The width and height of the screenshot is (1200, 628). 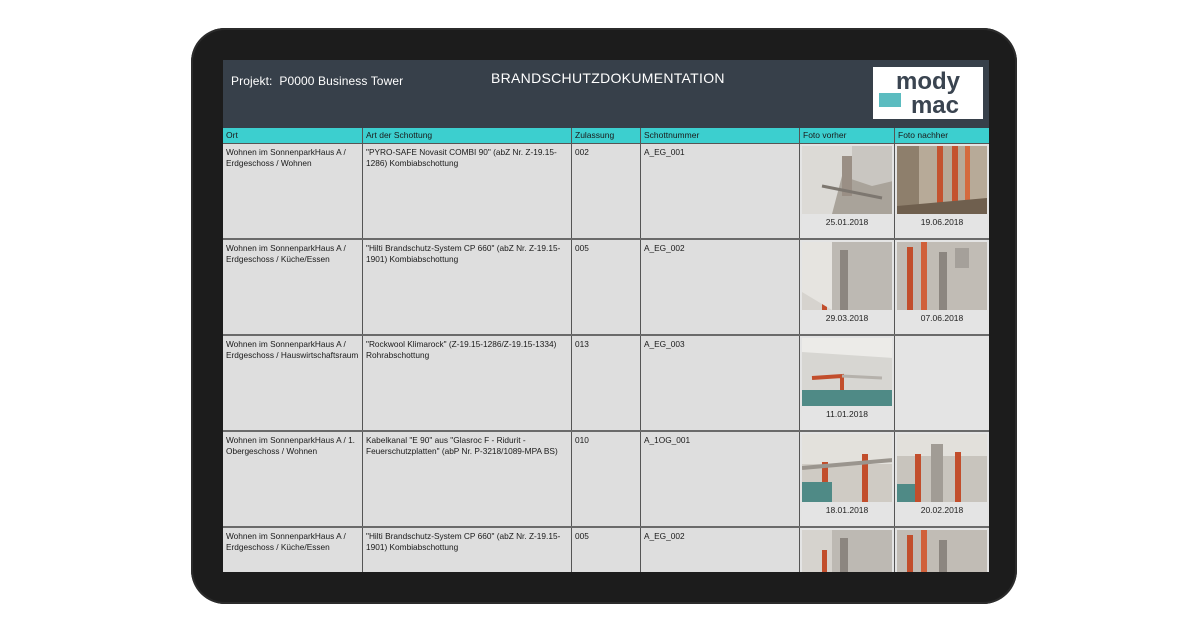 What do you see at coordinates (847, 318) in the screenshot?
I see `photo-before-date: 29.03.2018` at bounding box center [847, 318].